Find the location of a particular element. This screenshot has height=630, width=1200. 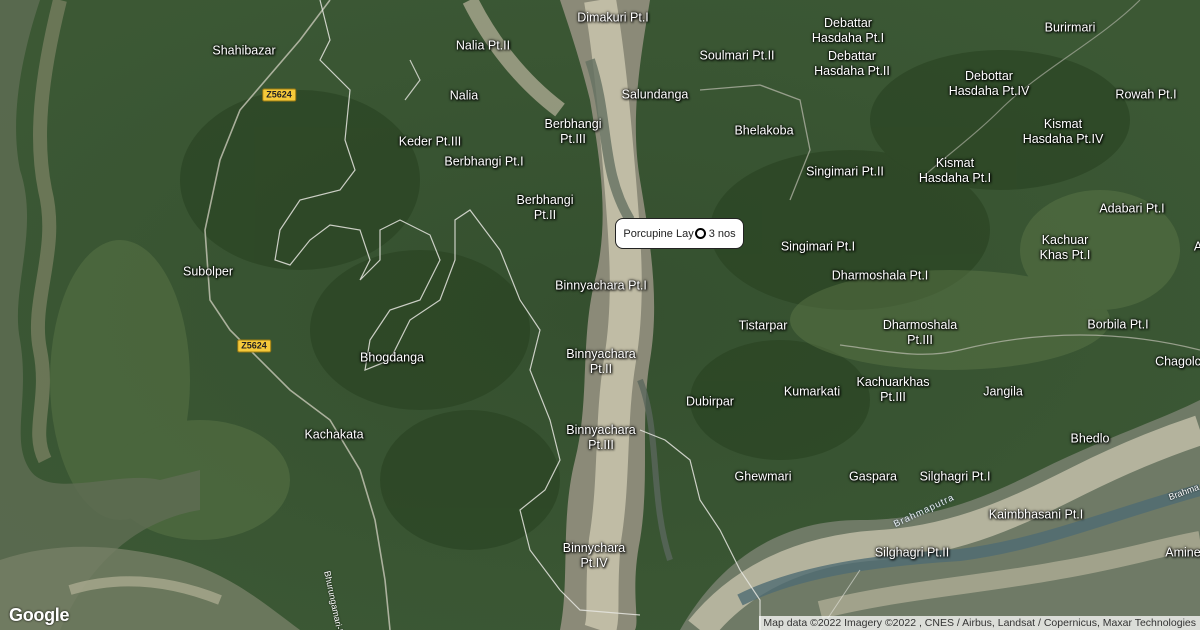

place-label-keder: Keder Pt.III is located at coordinates (430, 141).